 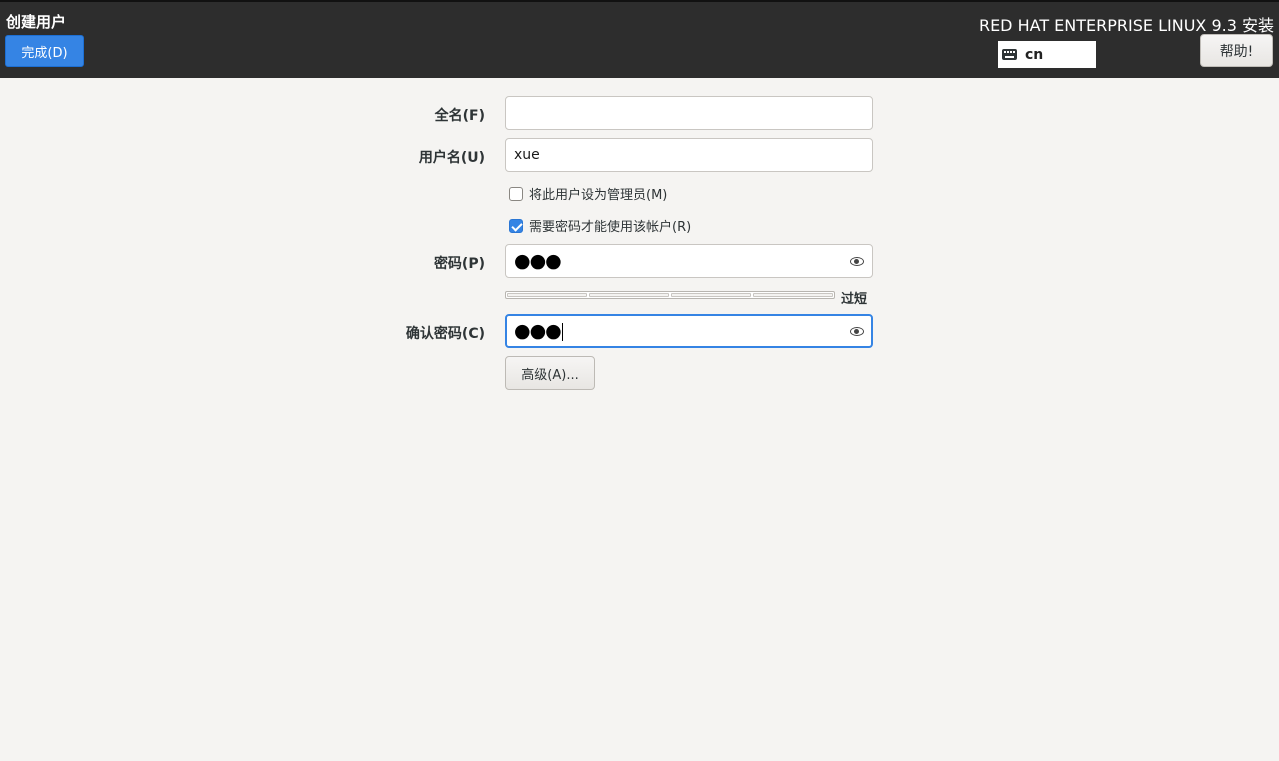 I want to click on password-strength-text: 过短, so click(x=854, y=299).